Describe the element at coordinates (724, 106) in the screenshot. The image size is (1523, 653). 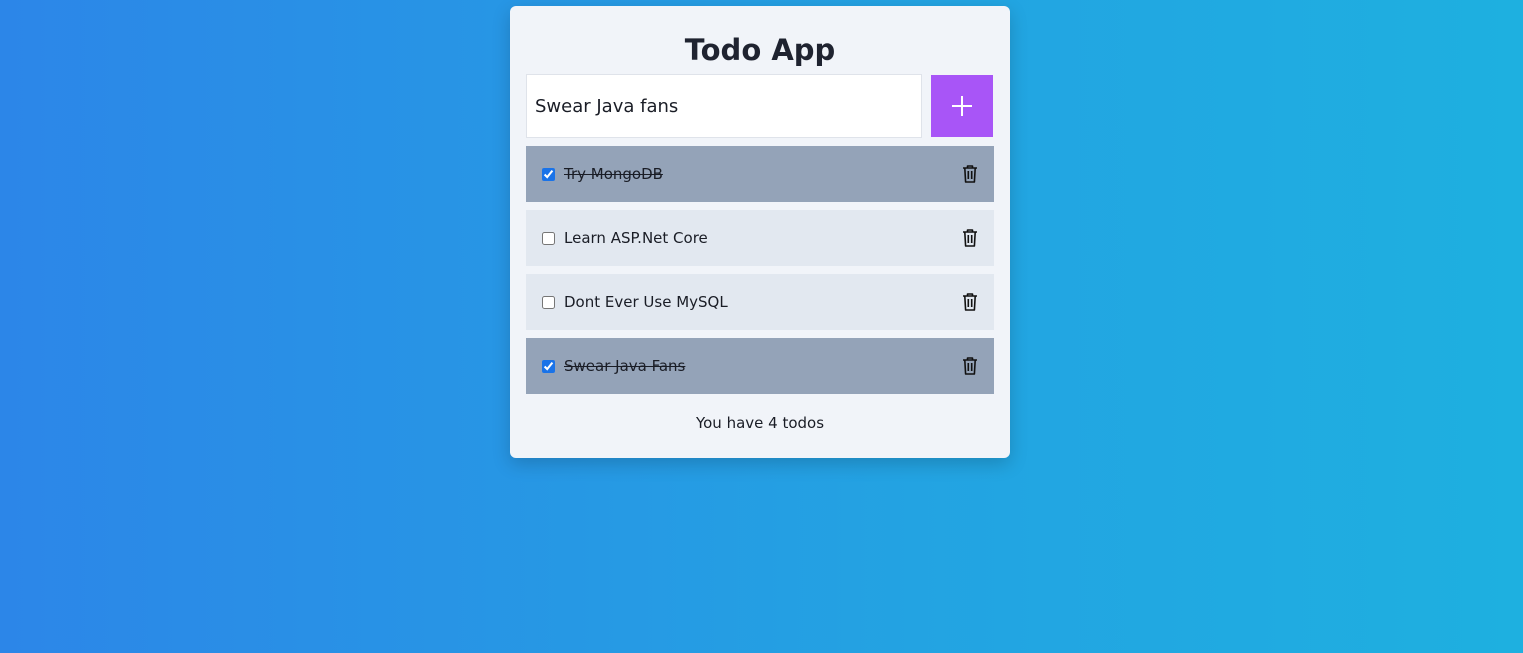
I see `new-todo-input` at that location.